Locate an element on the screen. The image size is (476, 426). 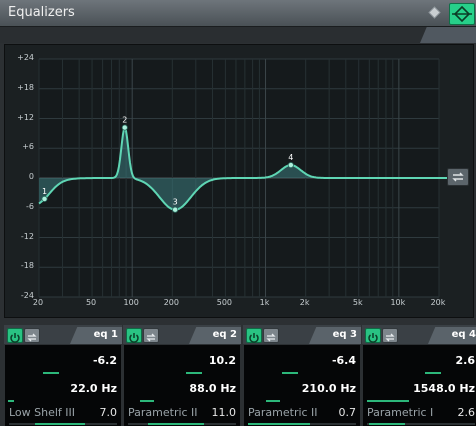
q-value: 2.6 is located at coordinates (467, 412).